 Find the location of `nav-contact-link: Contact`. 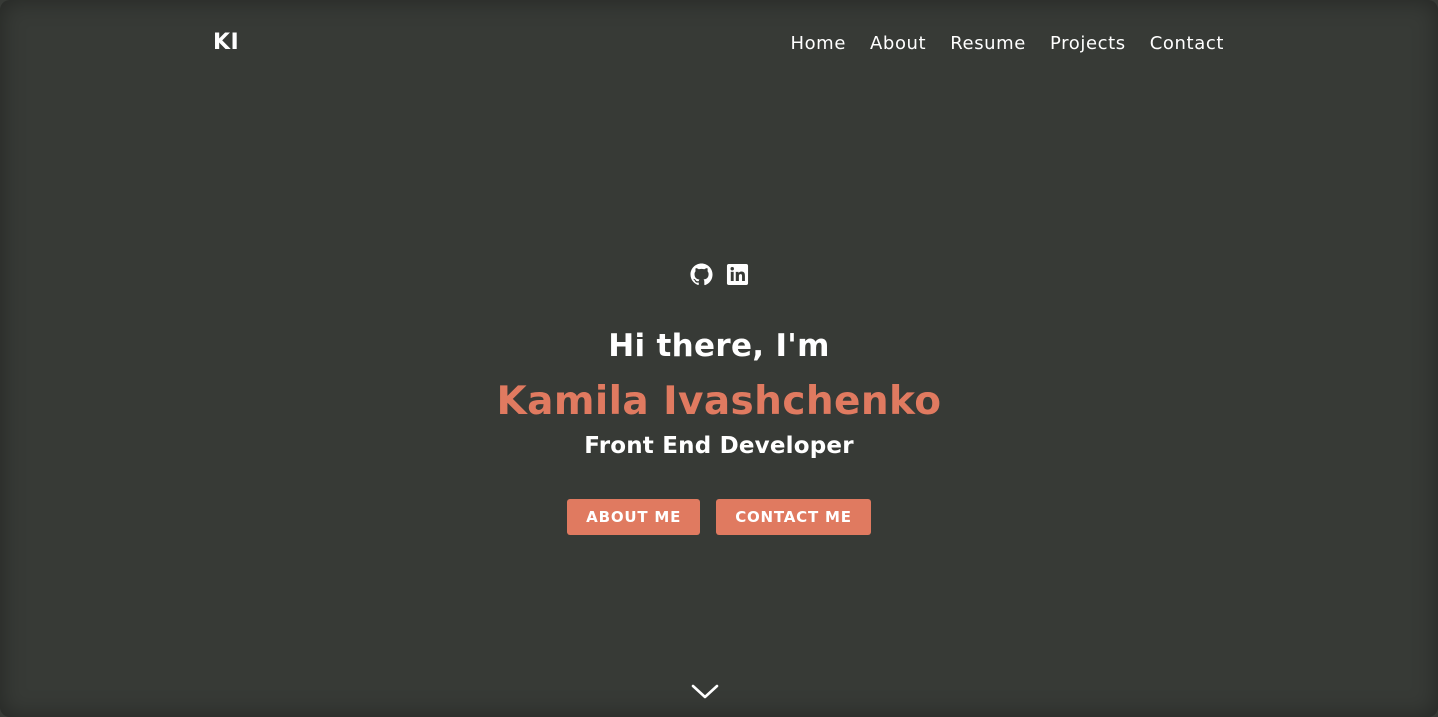

nav-contact-link: Contact is located at coordinates (1187, 43).